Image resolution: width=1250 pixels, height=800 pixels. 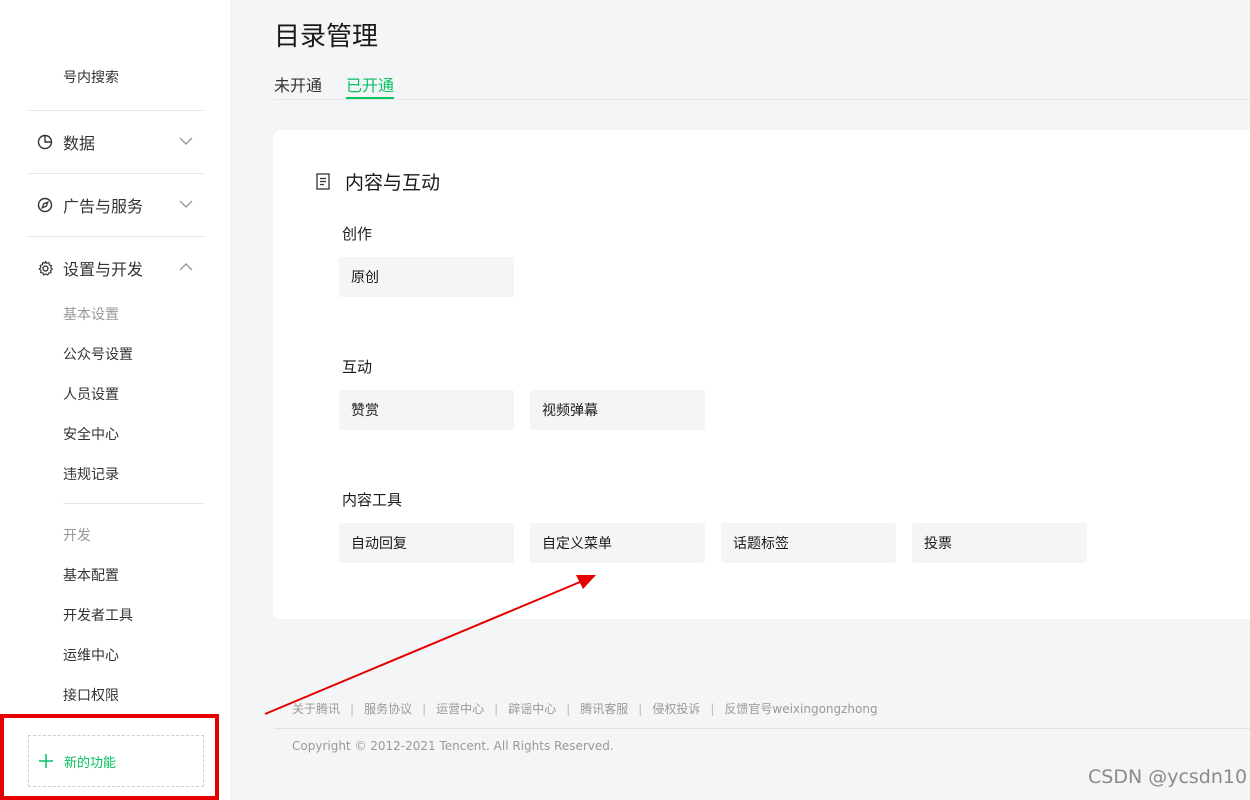 I want to click on sidebar-group-ads: 广告与服务, so click(x=121, y=205).